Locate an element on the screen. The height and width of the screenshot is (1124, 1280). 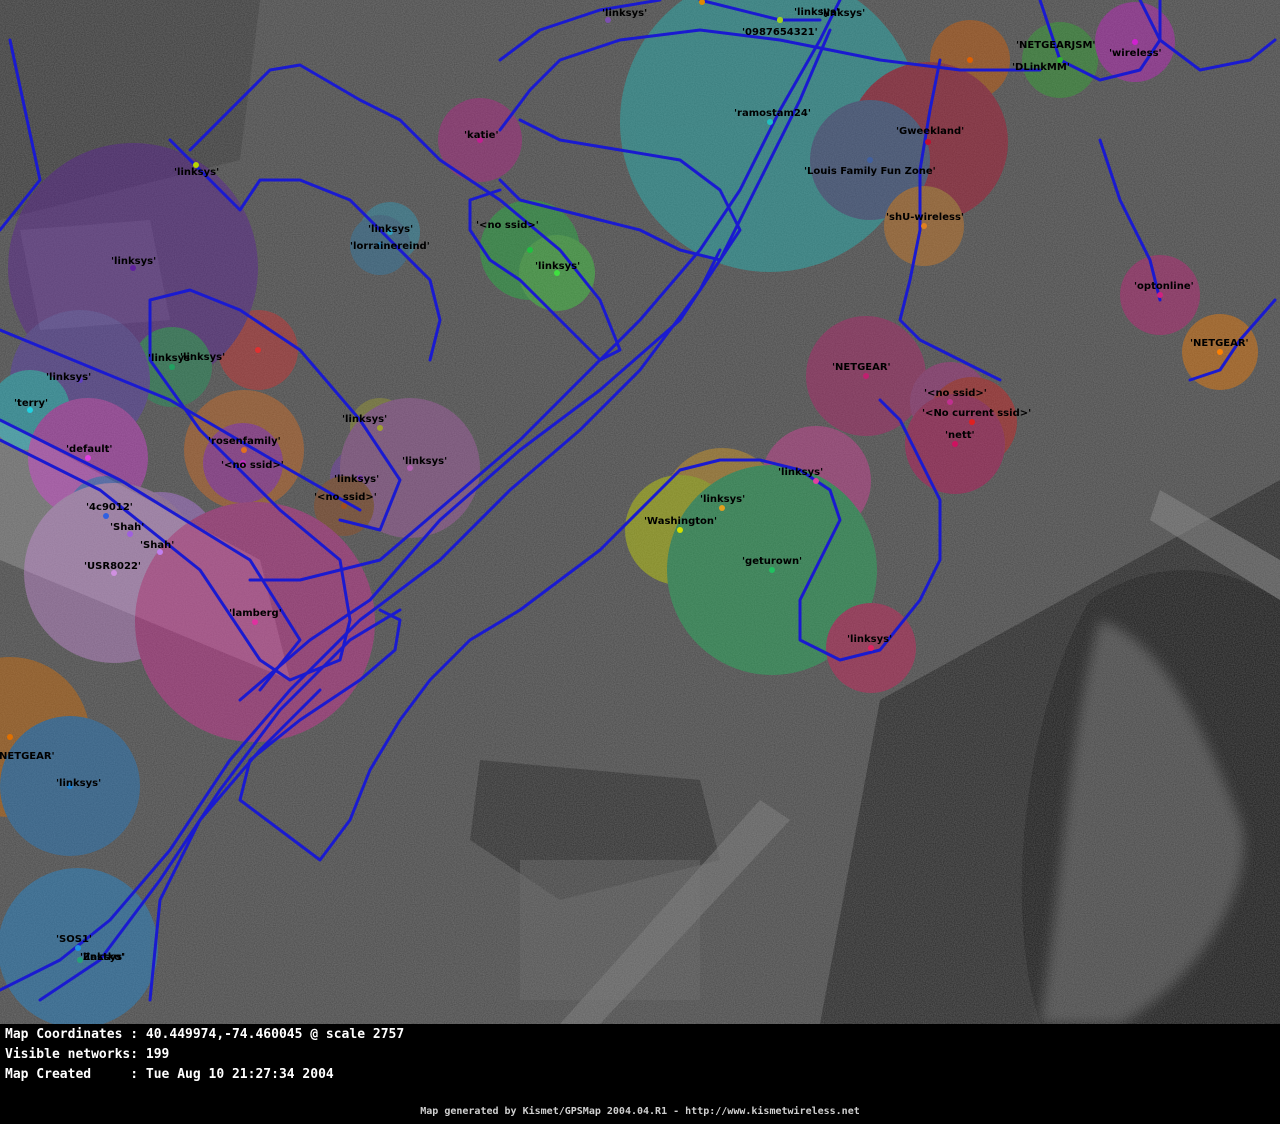
network-ssid-label: 'nett' is located at coordinates (960, 435).